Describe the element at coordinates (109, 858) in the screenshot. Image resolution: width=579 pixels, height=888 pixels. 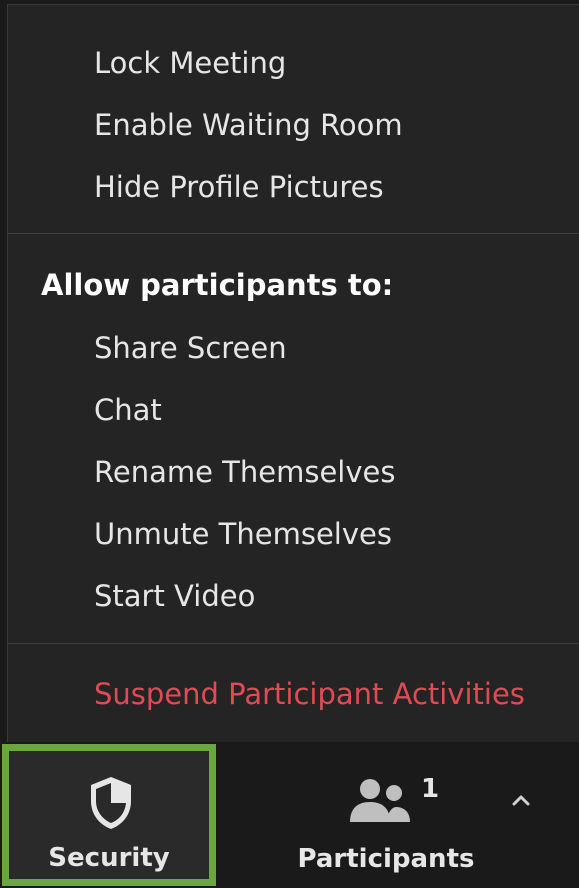
I see `security-label: Security` at that location.